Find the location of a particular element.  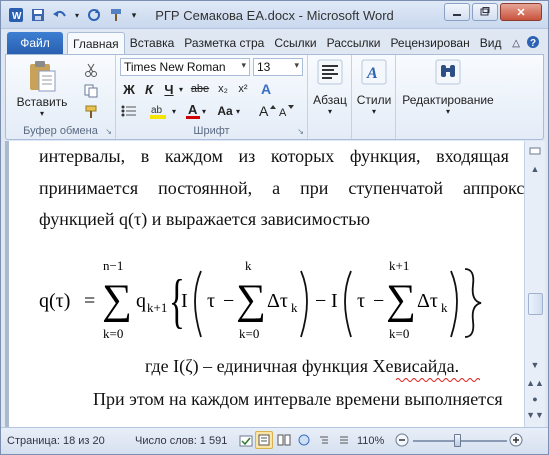

change-case-dropdown-icon: ▾ is located at coordinates (238, 111).